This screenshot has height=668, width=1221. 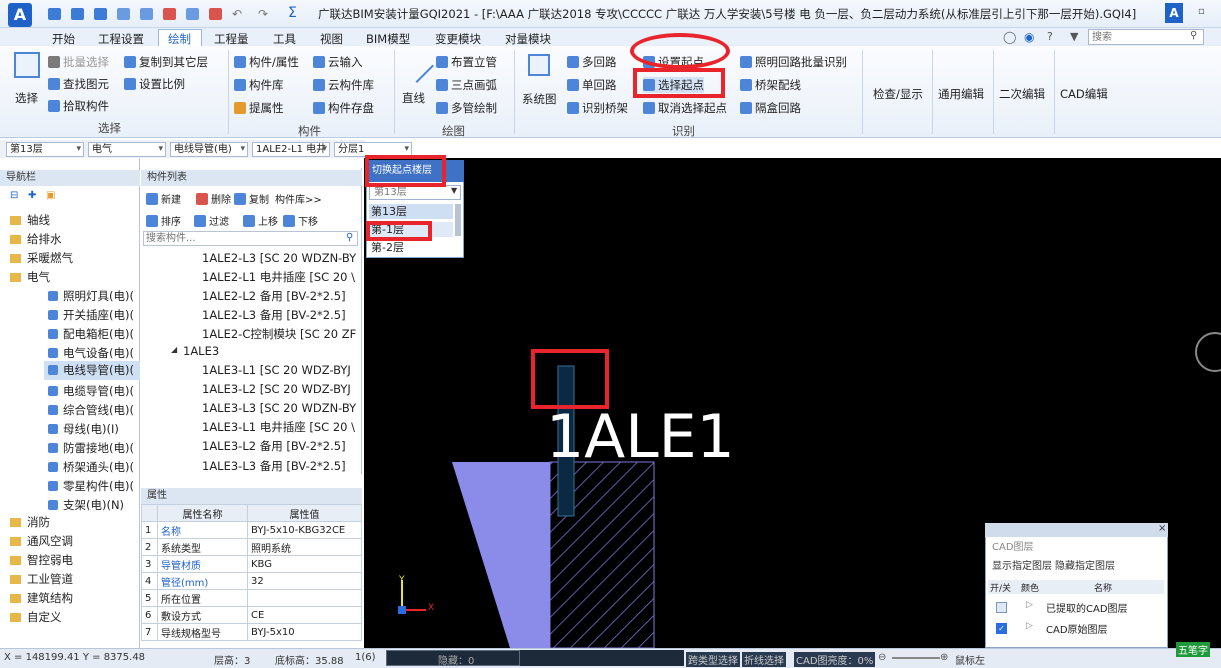 I want to click on nav-folder: 建筑结构, so click(x=41, y=598).